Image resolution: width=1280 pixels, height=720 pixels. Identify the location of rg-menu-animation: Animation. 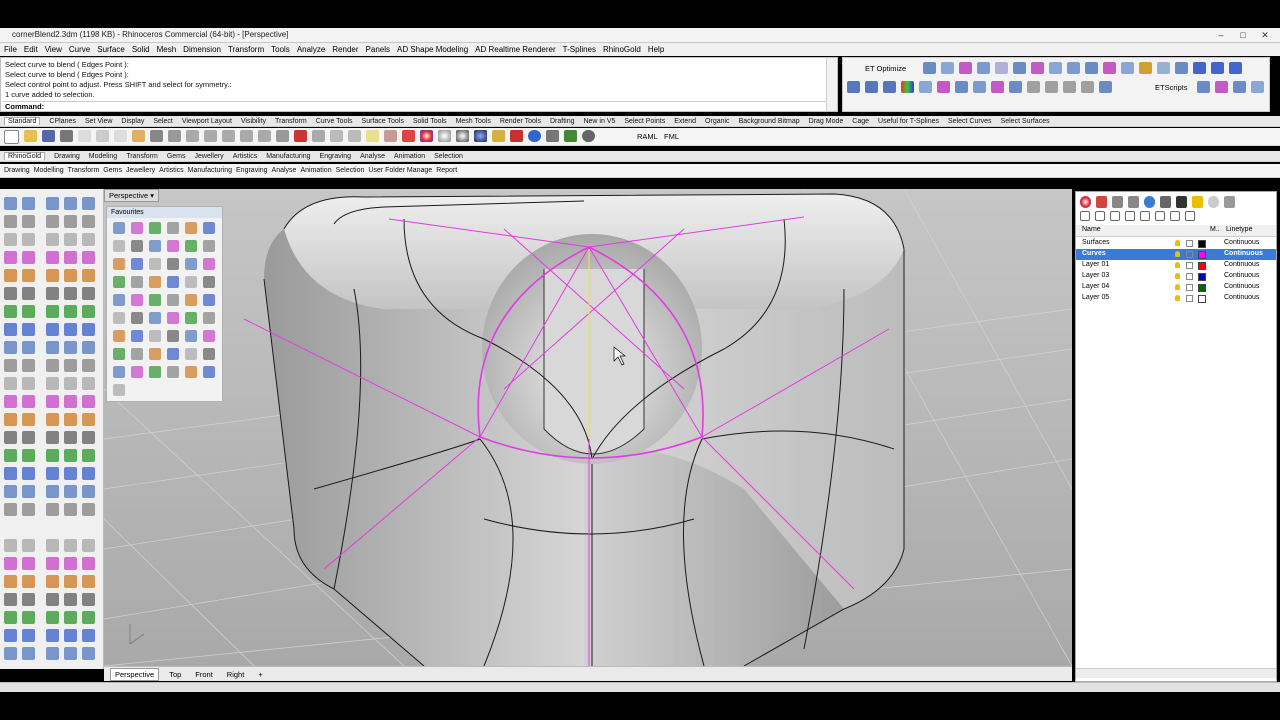
(315, 170).